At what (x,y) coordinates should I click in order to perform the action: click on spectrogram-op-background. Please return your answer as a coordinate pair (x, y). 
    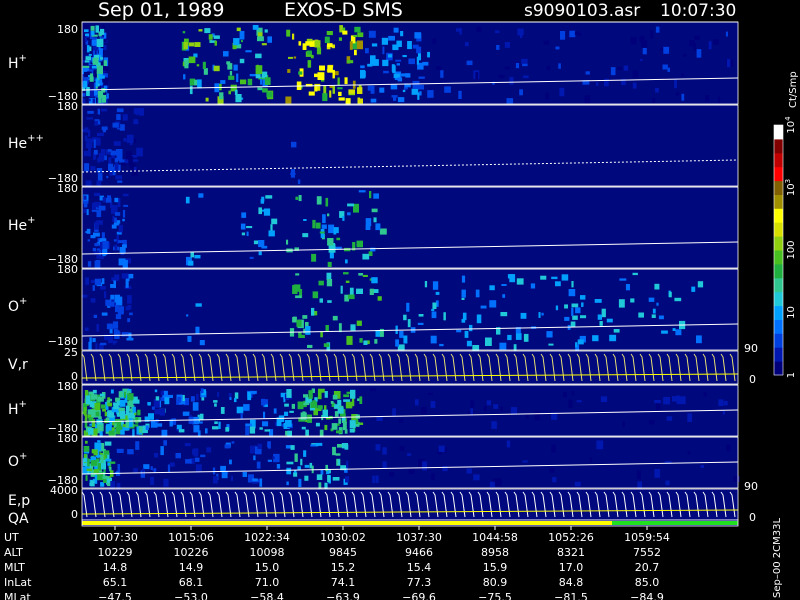
    Looking at the image, I should click on (410, 309).